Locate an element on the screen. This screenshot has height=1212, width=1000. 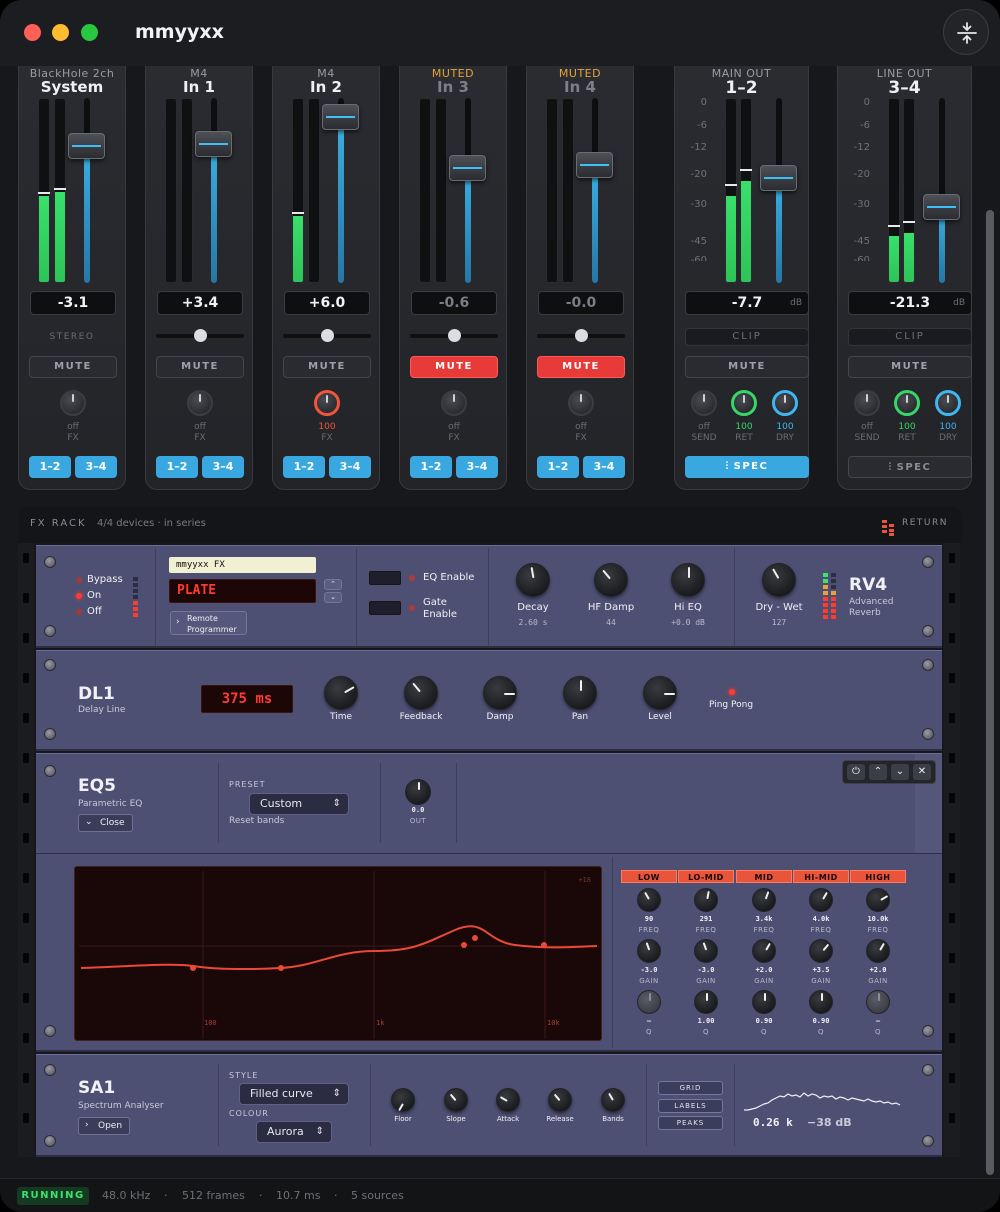
preset-name-field: mmyyxx FX is located at coordinates (242, 565).